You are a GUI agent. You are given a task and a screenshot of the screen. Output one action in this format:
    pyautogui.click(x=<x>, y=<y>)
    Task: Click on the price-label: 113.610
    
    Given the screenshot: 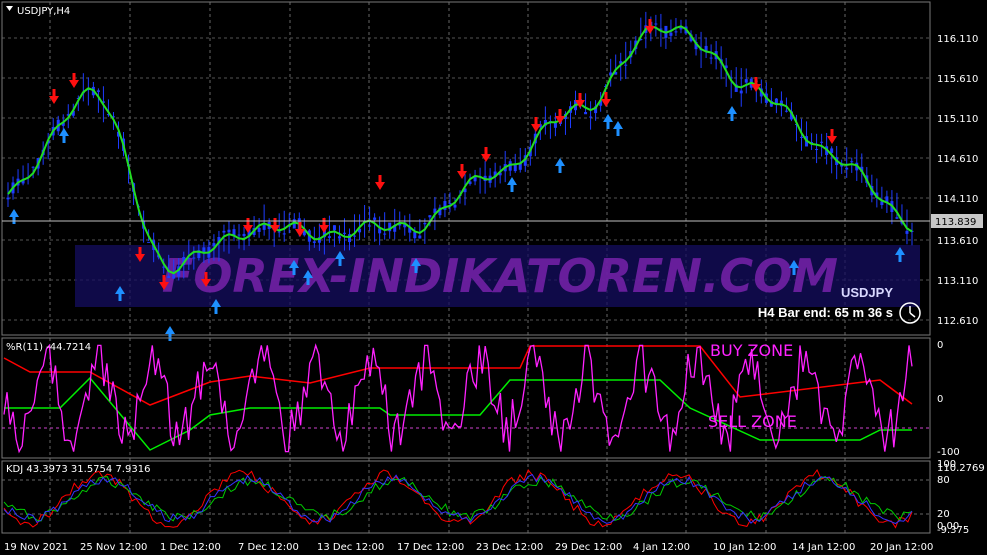 What is the action you would take?
    pyautogui.click(x=957, y=241)
    